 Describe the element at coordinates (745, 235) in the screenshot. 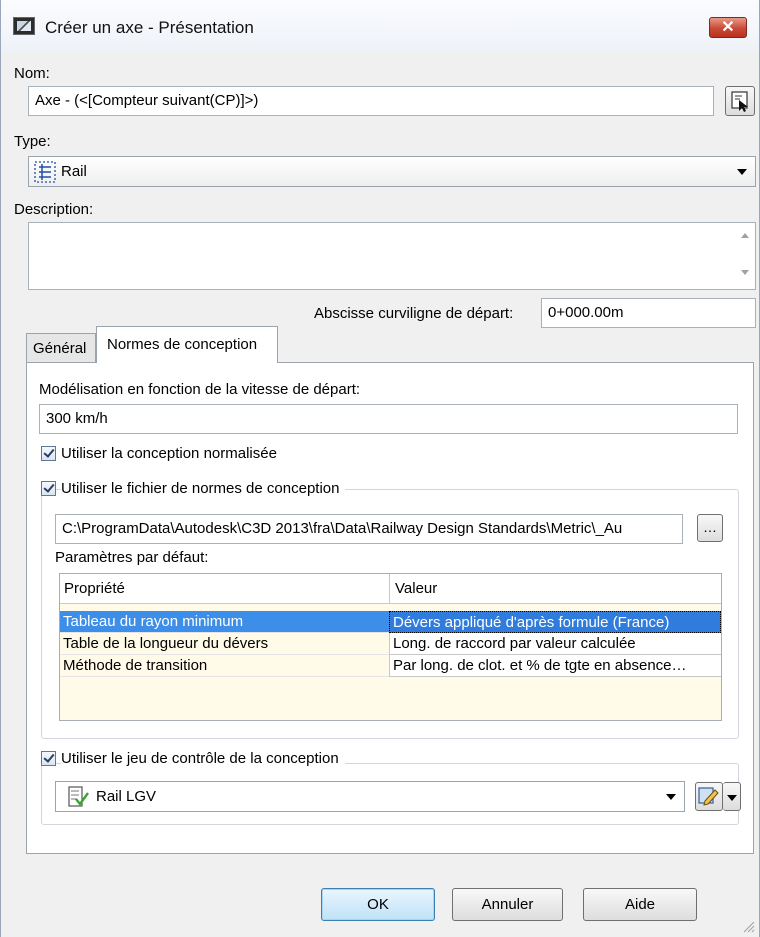

I see `scroll-up-arrow-icon` at that location.